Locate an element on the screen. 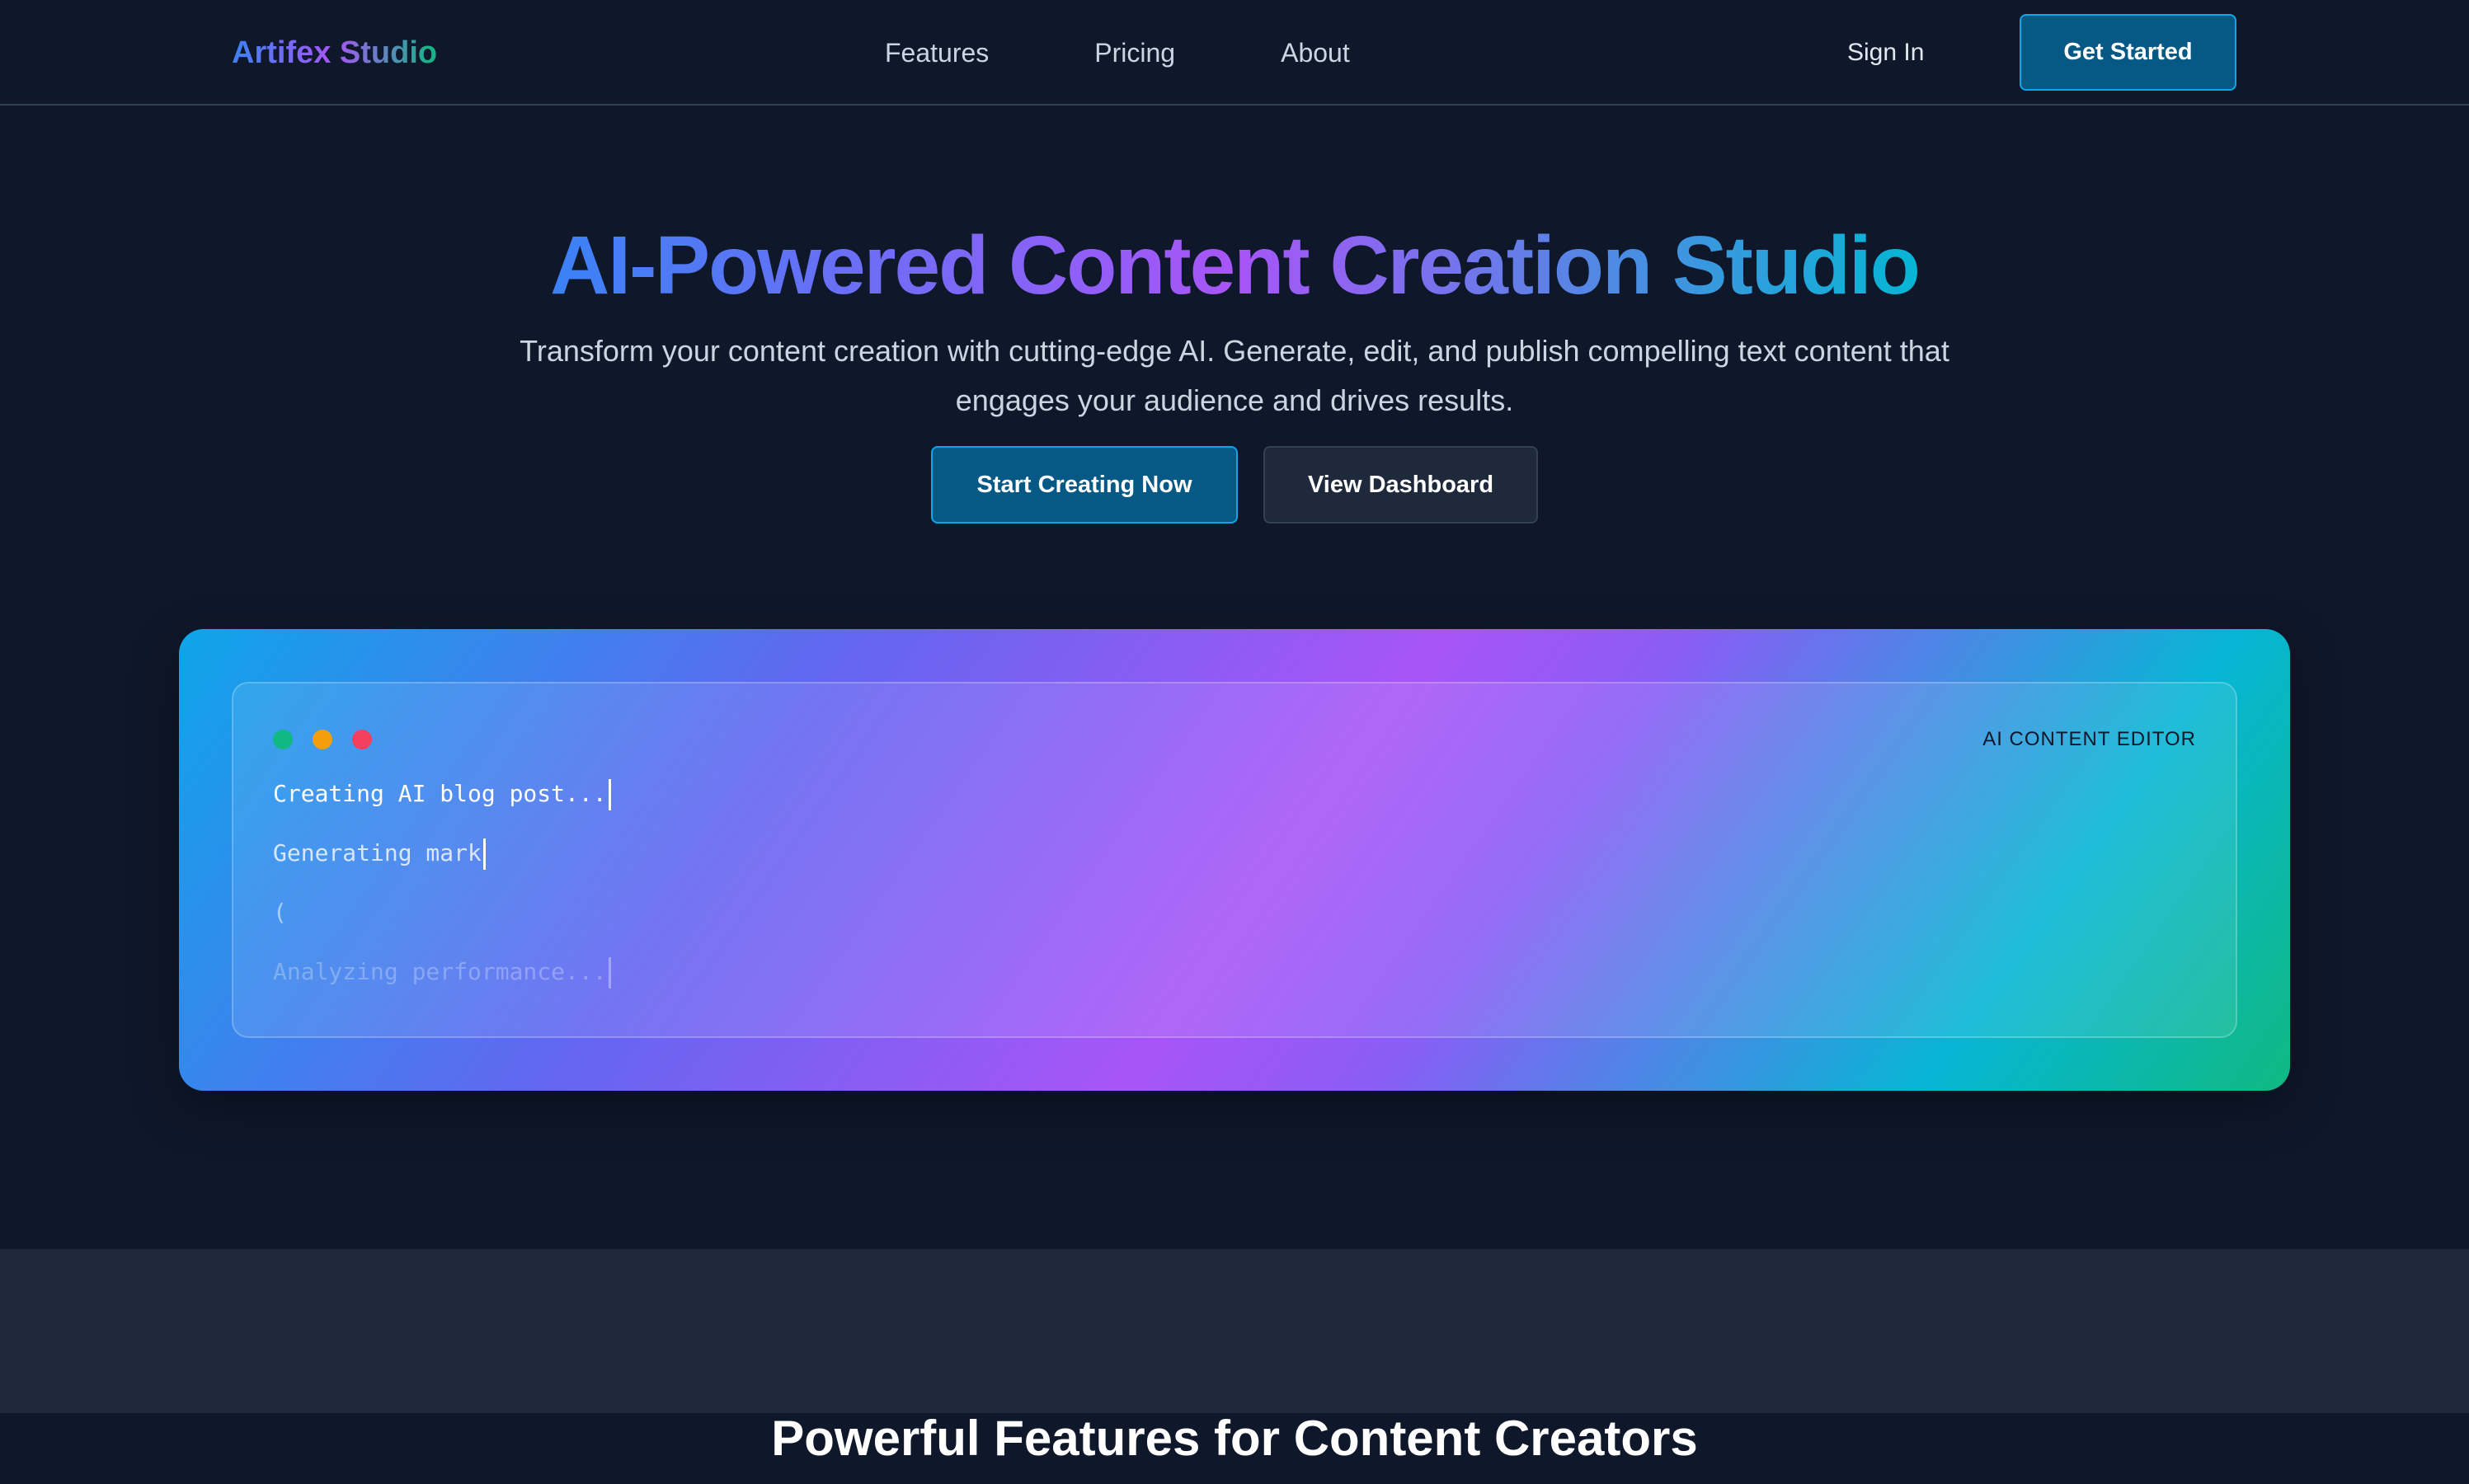 The height and width of the screenshot is (1484, 2469). nav-link-about: About is located at coordinates (1315, 53).